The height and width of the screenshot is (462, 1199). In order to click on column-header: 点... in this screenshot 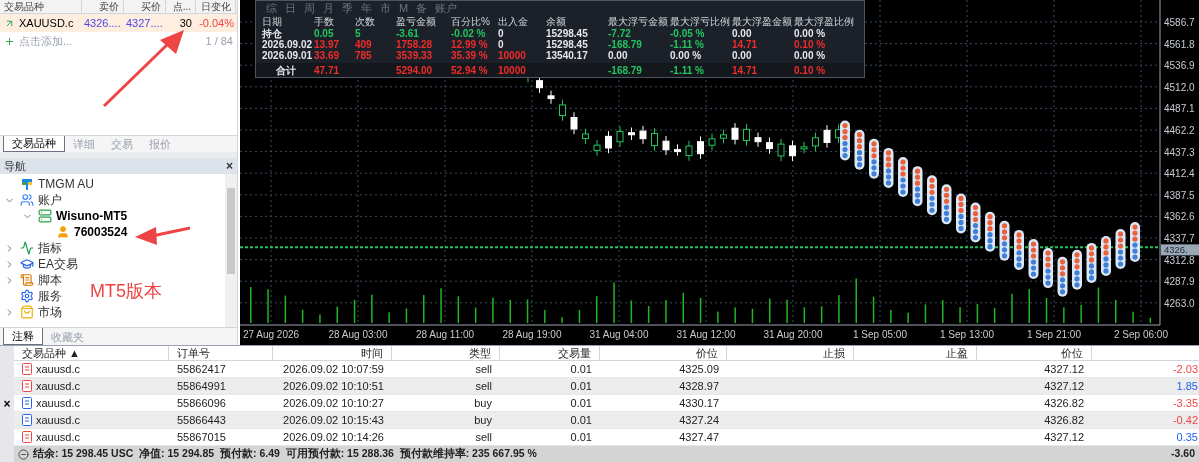, I will do `click(181, 6)`.